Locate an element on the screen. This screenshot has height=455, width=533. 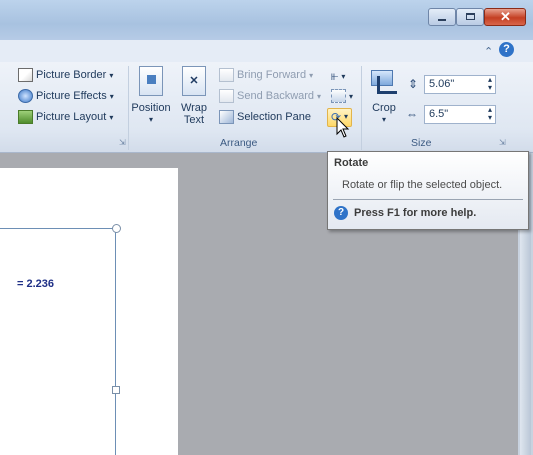
send-backward-label: Send Backward is located at coordinates (276, 96).